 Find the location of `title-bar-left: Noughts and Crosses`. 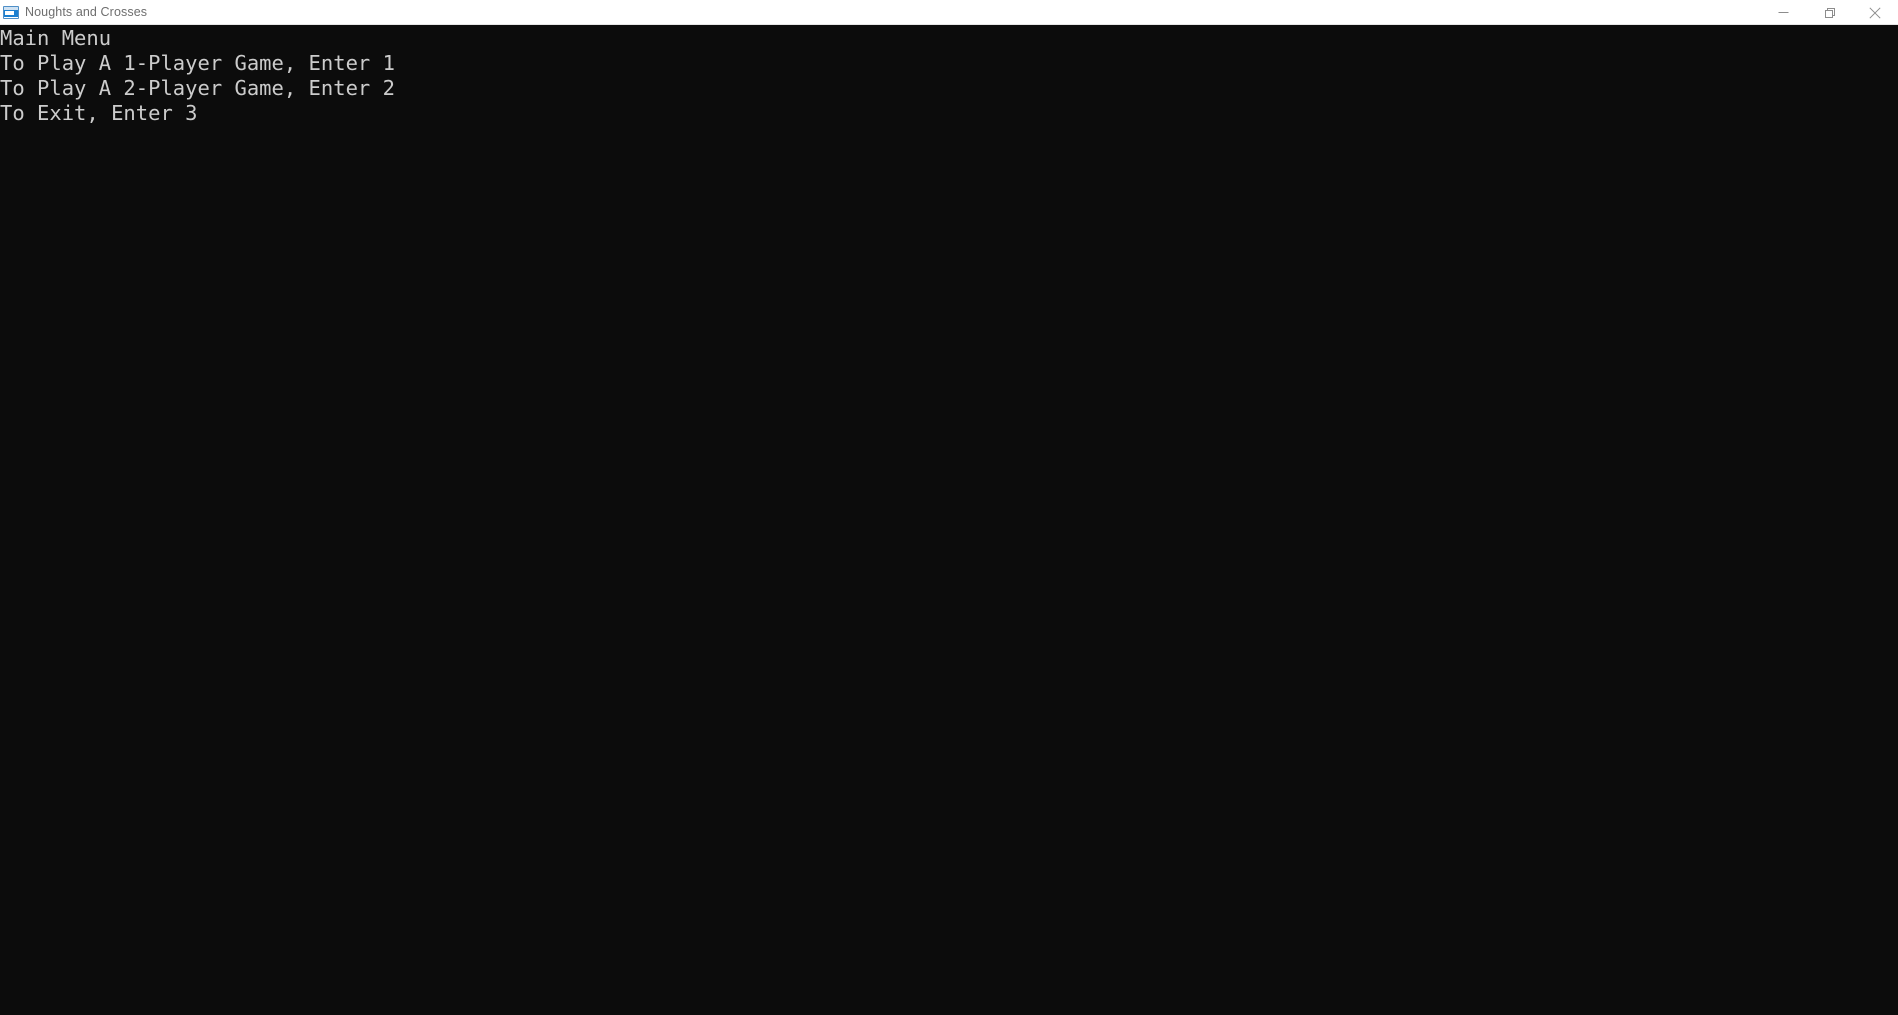

title-bar-left: Noughts and Crosses is located at coordinates (73, 12).